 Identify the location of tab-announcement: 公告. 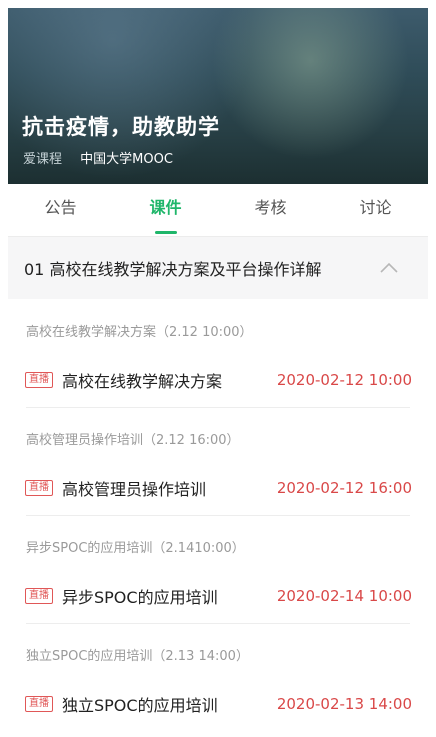
(60, 210).